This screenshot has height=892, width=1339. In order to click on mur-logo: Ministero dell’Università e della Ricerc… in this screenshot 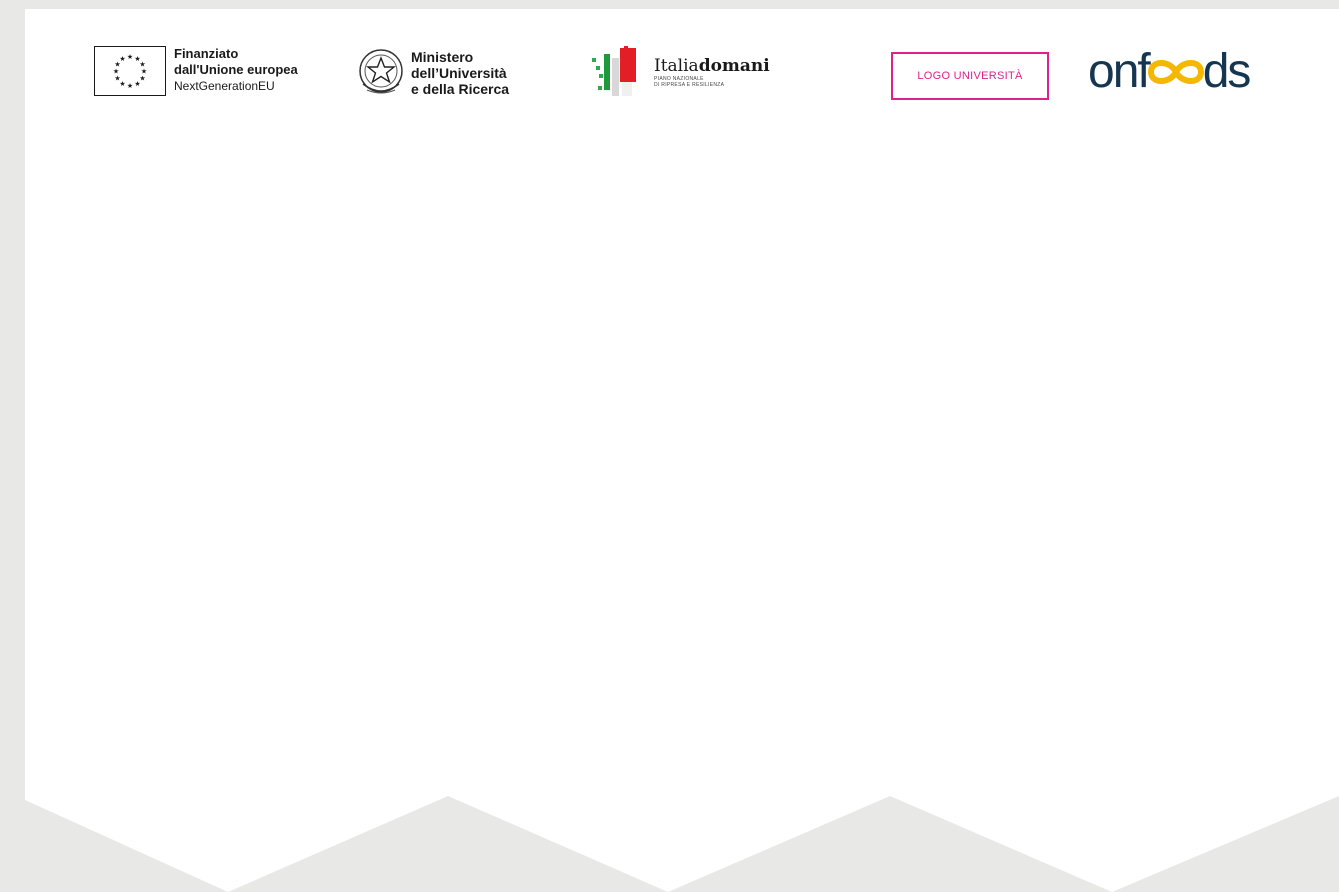, I will do `click(433, 73)`.